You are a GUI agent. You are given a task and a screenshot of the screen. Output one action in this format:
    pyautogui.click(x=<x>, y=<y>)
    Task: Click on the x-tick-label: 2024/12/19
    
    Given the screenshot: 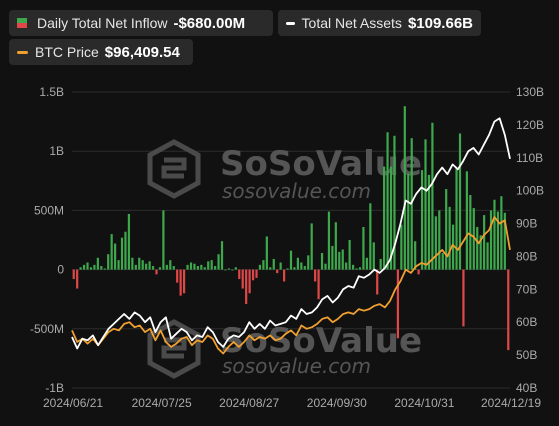 What is the action you would take?
    pyautogui.click(x=511, y=403)
    